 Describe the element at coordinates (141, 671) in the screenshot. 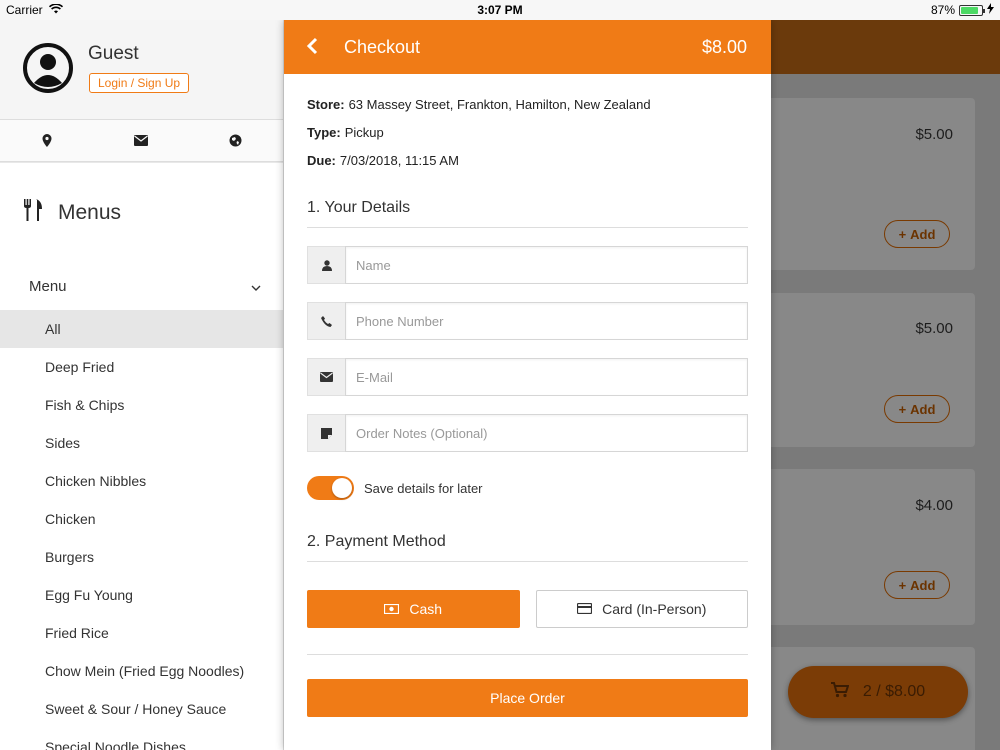

I see `menu-item-chow-mein: Chow Mein (Fried Egg Noodles)` at that location.